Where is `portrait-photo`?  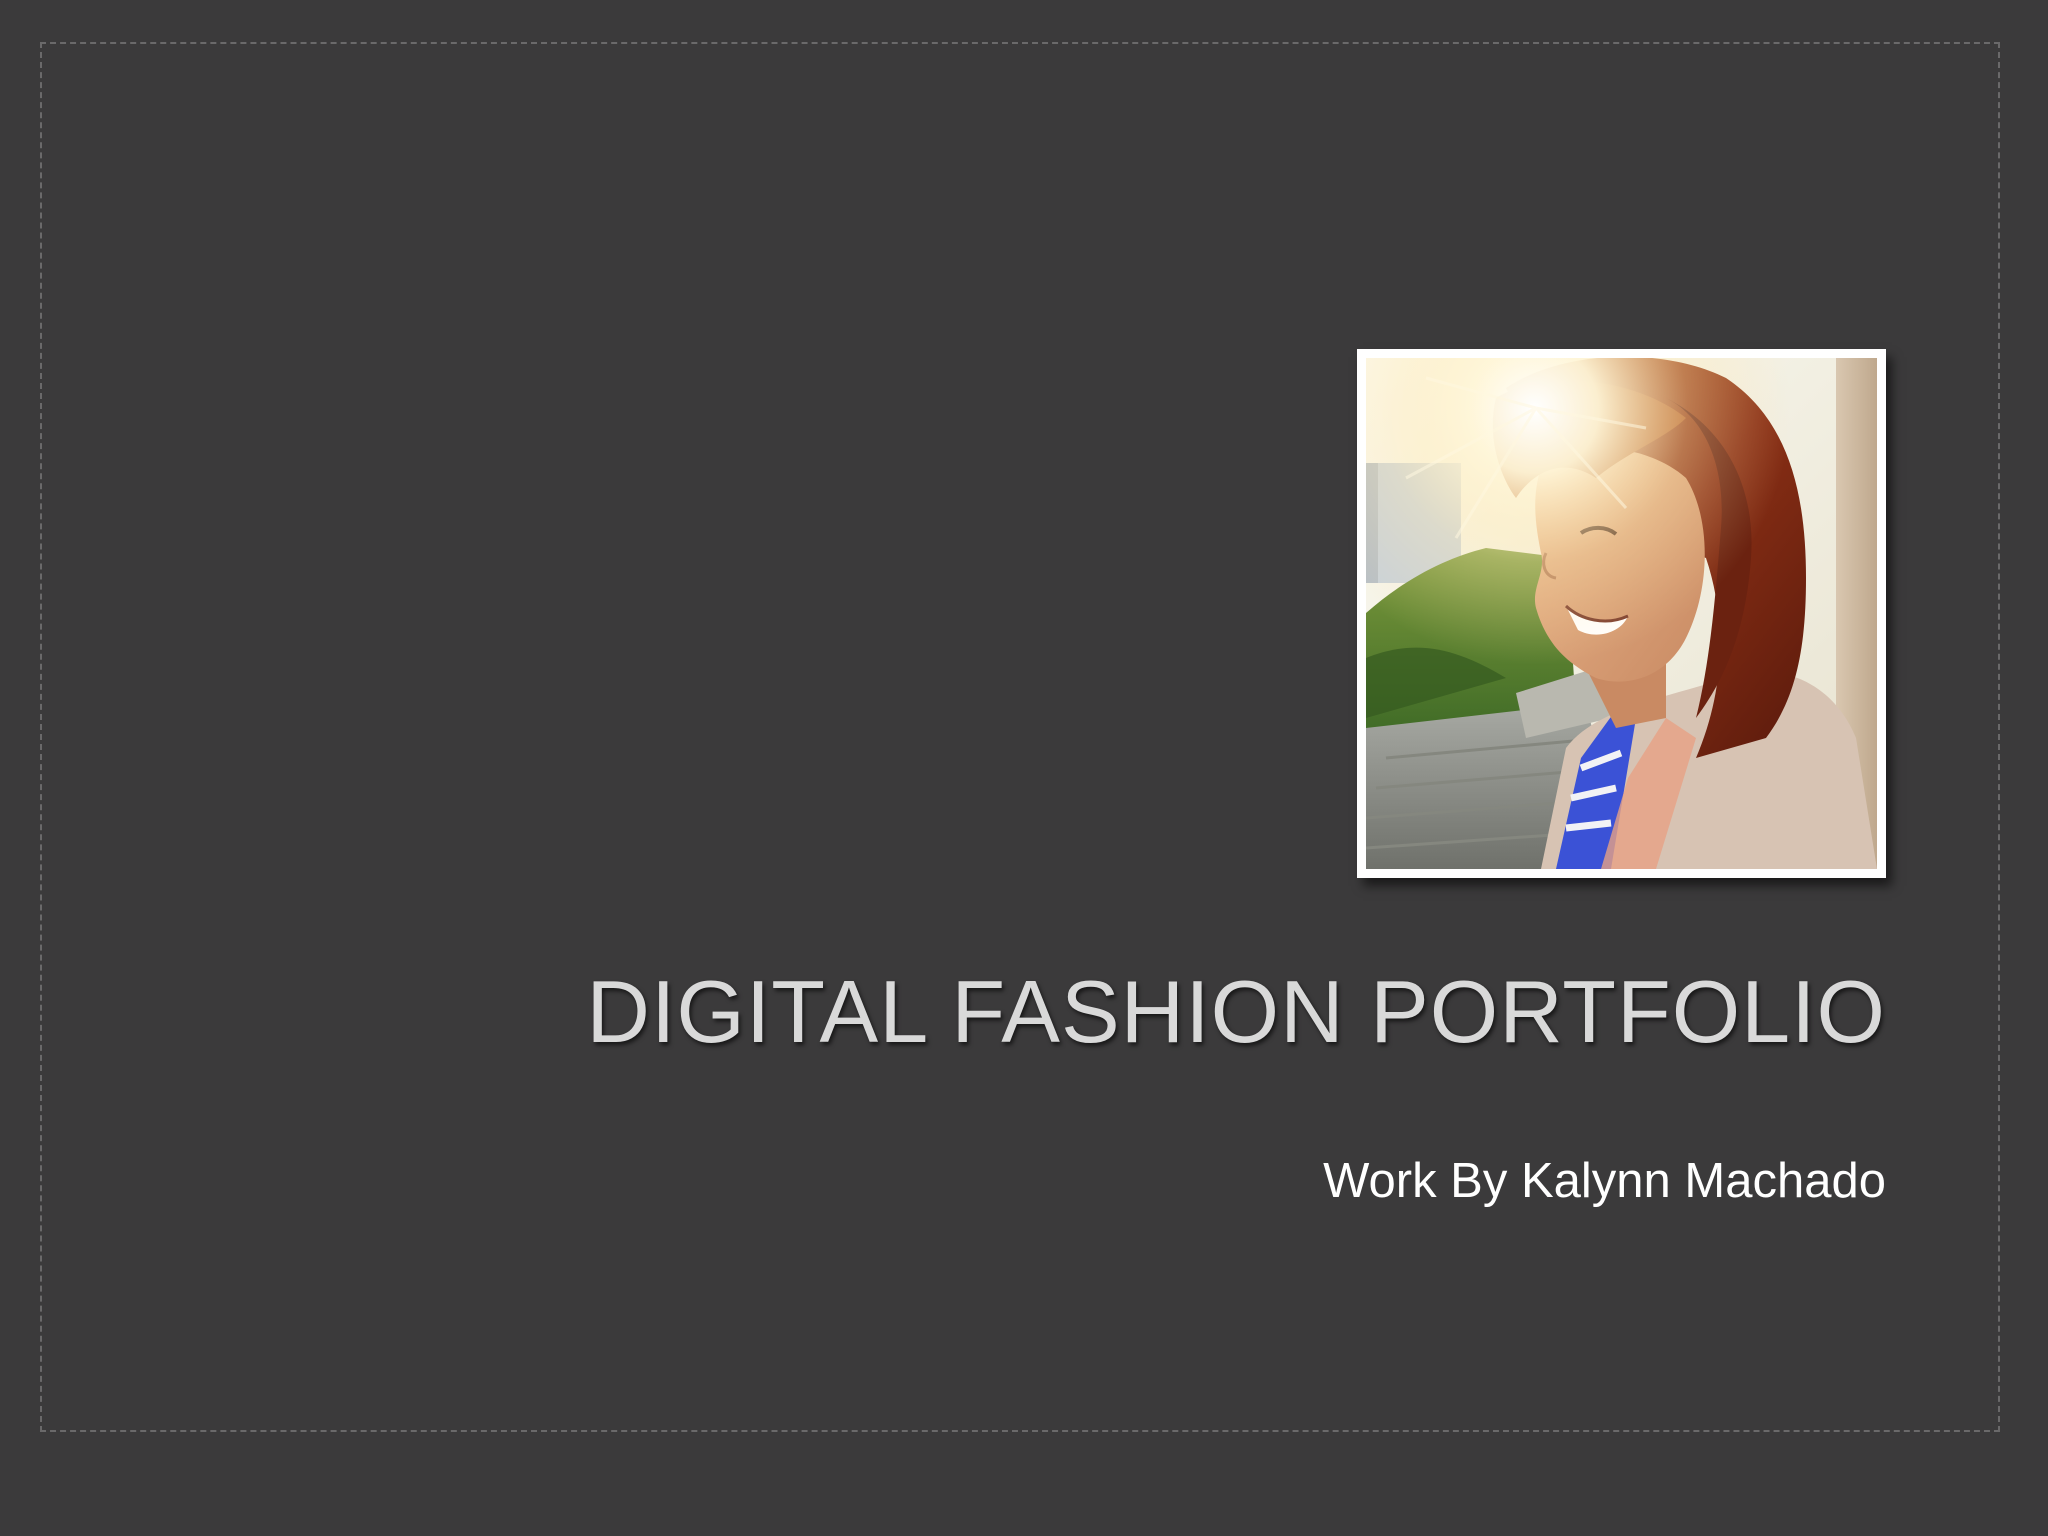 portrait-photo is located at coordinates (1621, 613).